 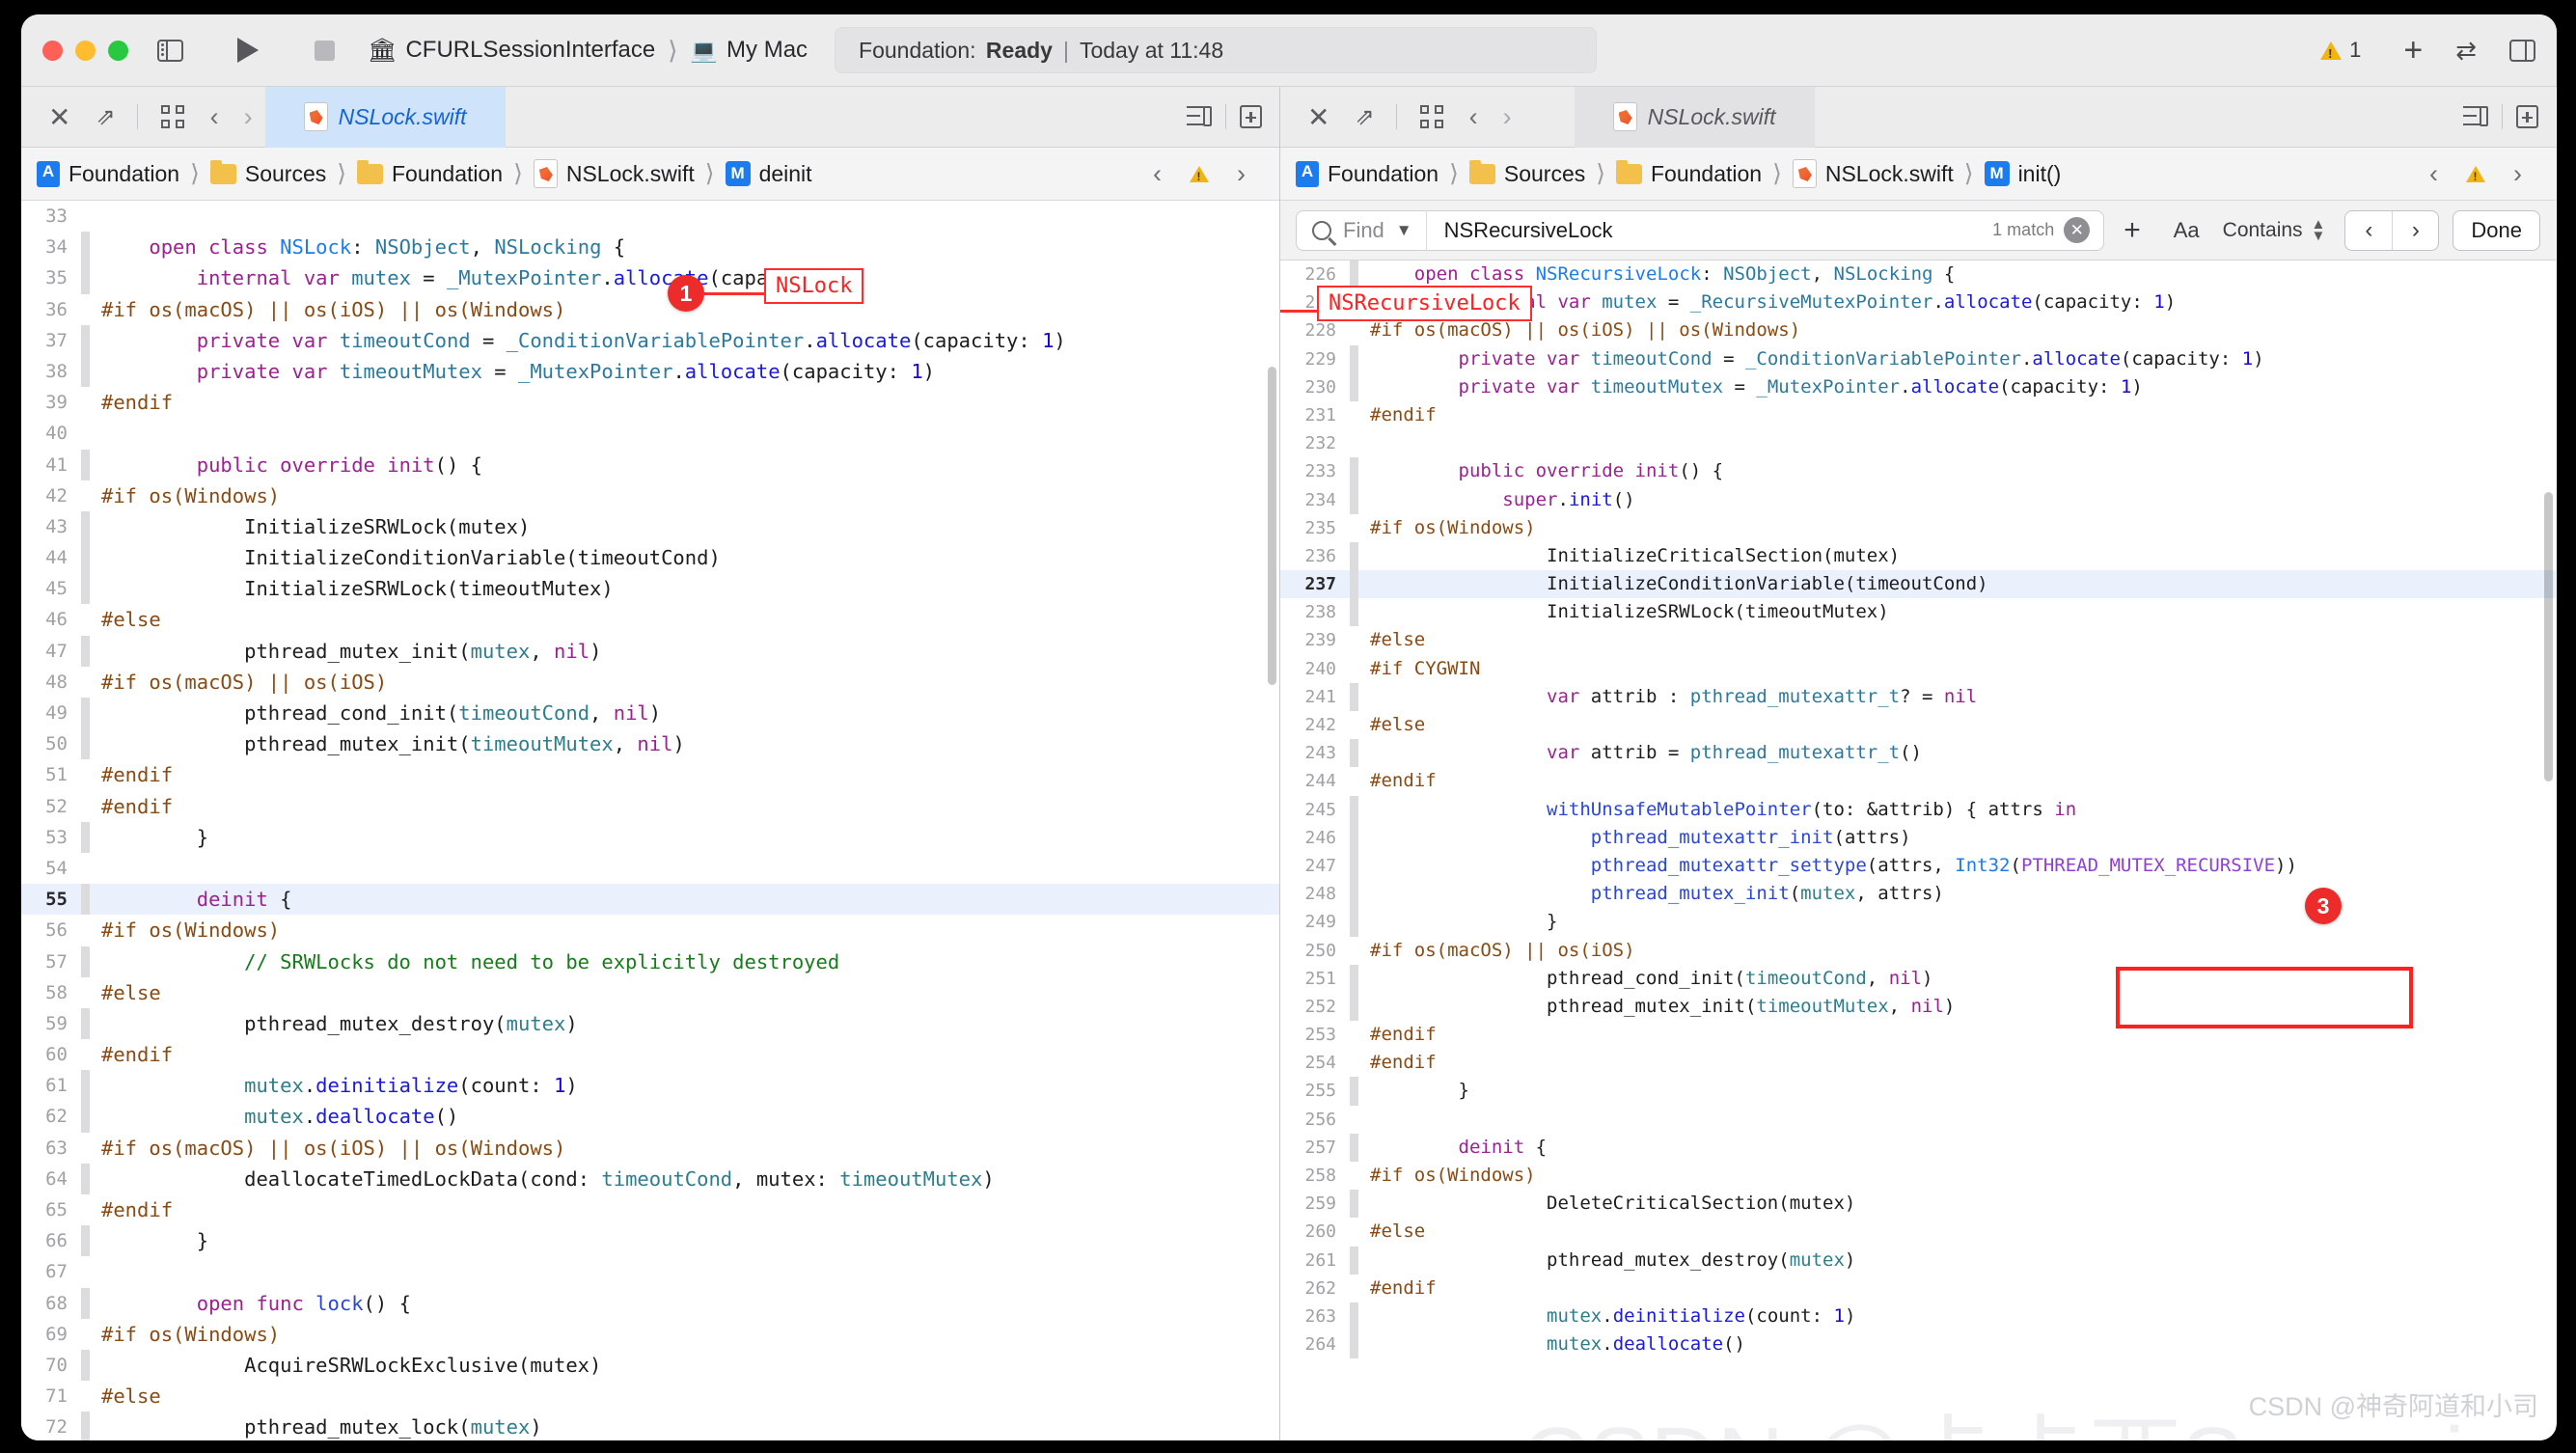 What do you see at coordinates (650, 1209) in the screenshot?
I see `code-line: 65 #endif` at bounding box center [650, 1209].